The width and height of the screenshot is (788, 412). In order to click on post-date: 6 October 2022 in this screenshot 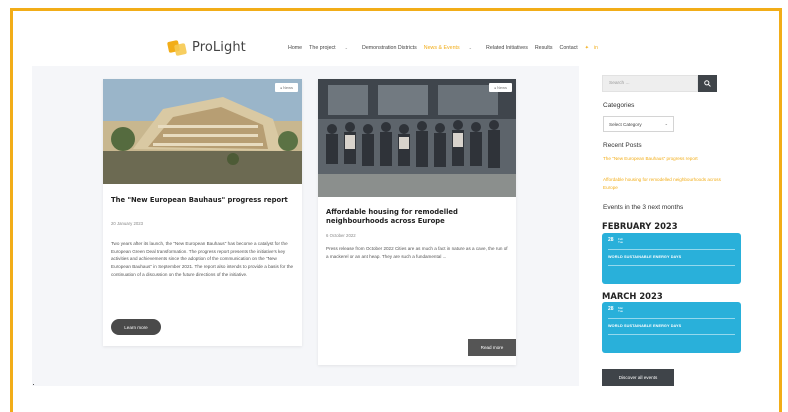, I will do `click(341, 235)`.